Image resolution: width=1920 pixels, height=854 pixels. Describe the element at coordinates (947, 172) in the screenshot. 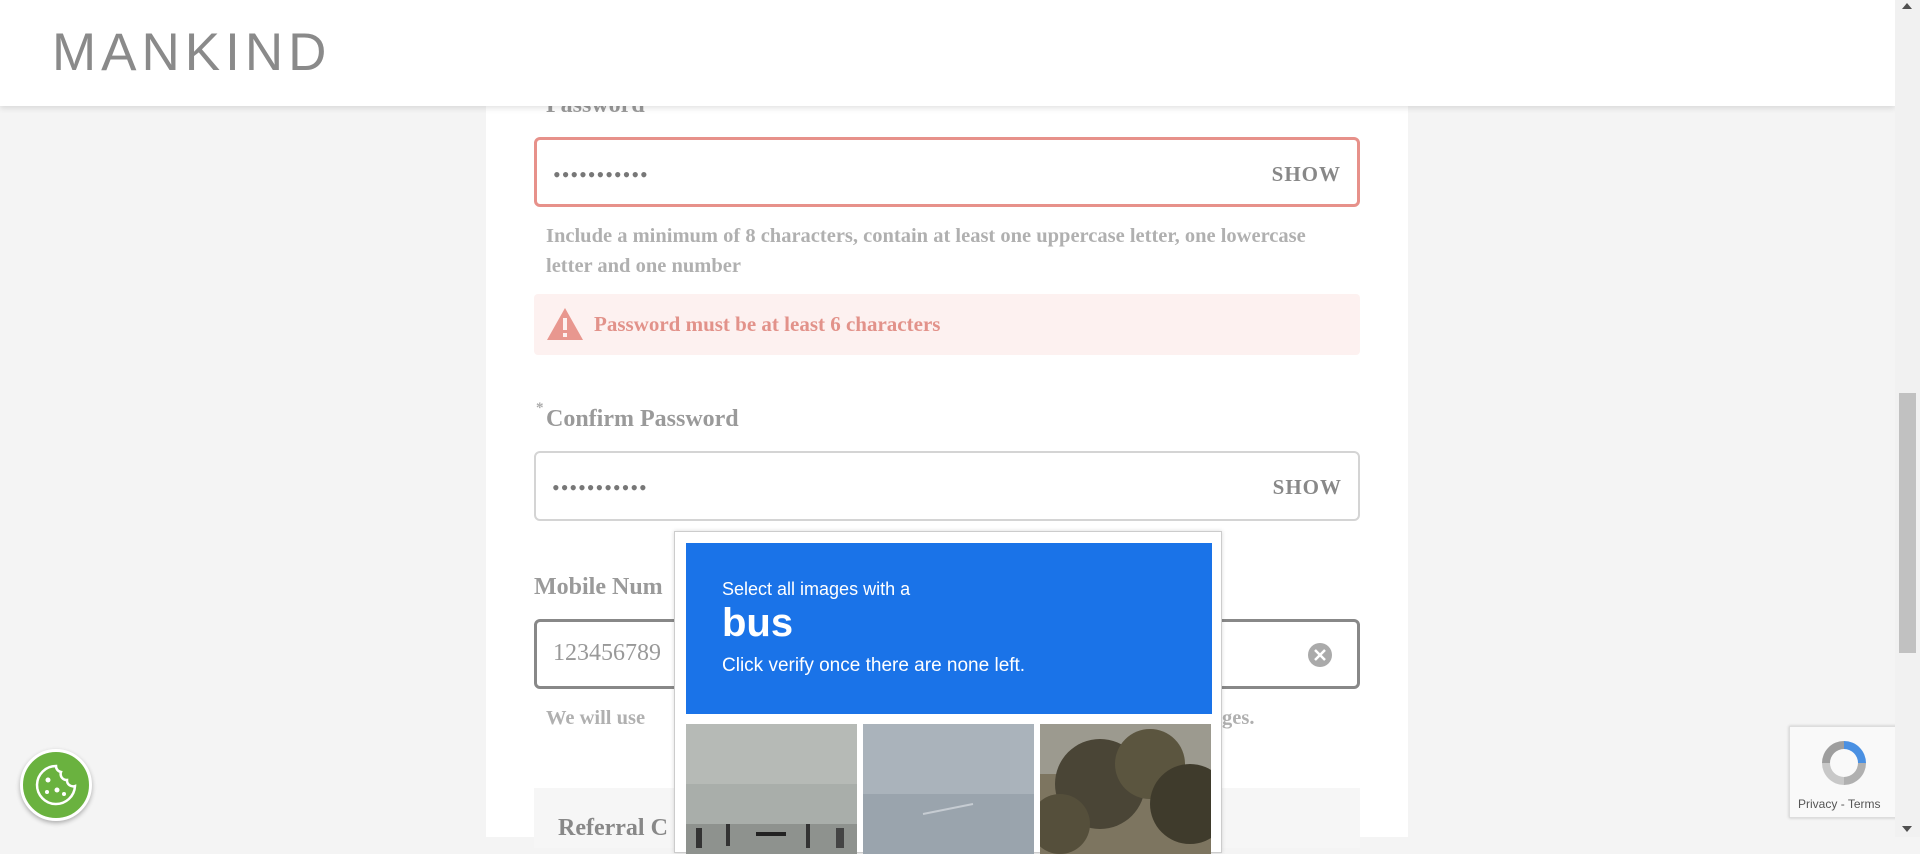

I see `password-field: ••••••••••• SHOW` at that location.